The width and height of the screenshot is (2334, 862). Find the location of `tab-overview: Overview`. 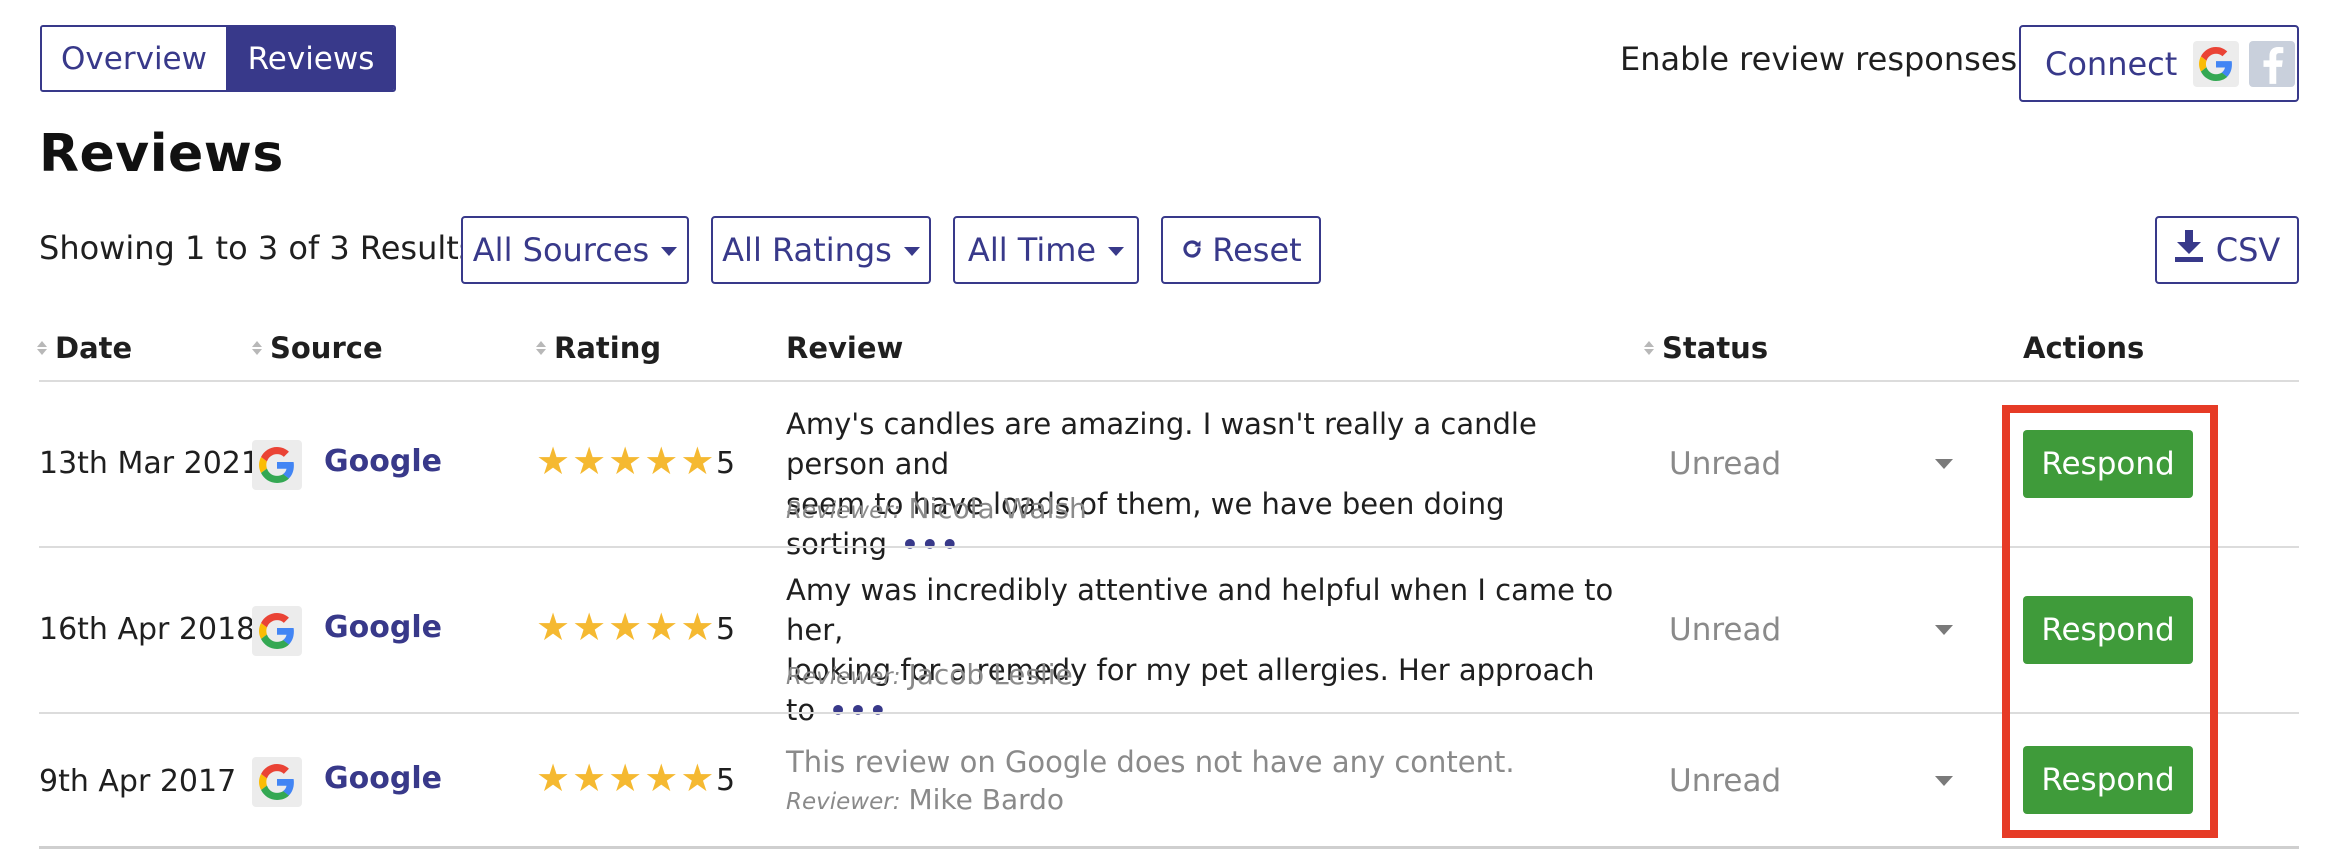

tab-overview: Overview is located at coordinates (135, 58).